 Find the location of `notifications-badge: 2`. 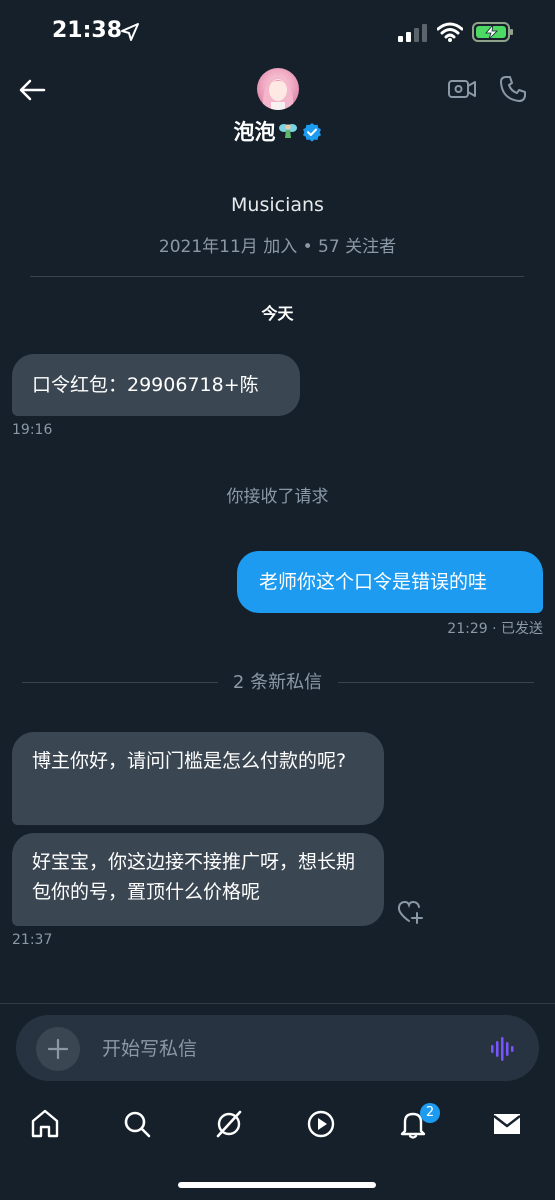

notifications-badge: 2 is located at coordinates (430, 1113).